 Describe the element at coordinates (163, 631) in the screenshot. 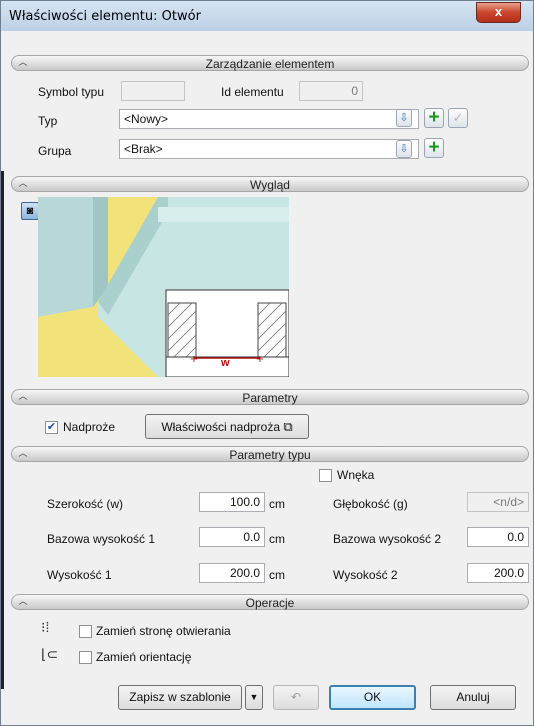

I see `swap-side-label: Zamień stronę otwierania` at that location.